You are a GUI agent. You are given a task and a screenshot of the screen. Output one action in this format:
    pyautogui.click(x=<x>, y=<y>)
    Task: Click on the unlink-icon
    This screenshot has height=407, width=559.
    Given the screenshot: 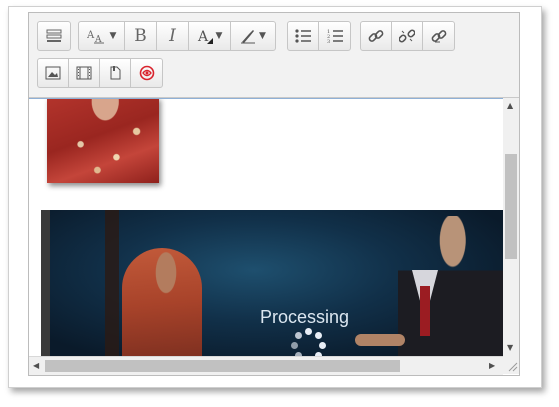 What is the action you would take?
    pyautogui.click(x=407, y=36)
    